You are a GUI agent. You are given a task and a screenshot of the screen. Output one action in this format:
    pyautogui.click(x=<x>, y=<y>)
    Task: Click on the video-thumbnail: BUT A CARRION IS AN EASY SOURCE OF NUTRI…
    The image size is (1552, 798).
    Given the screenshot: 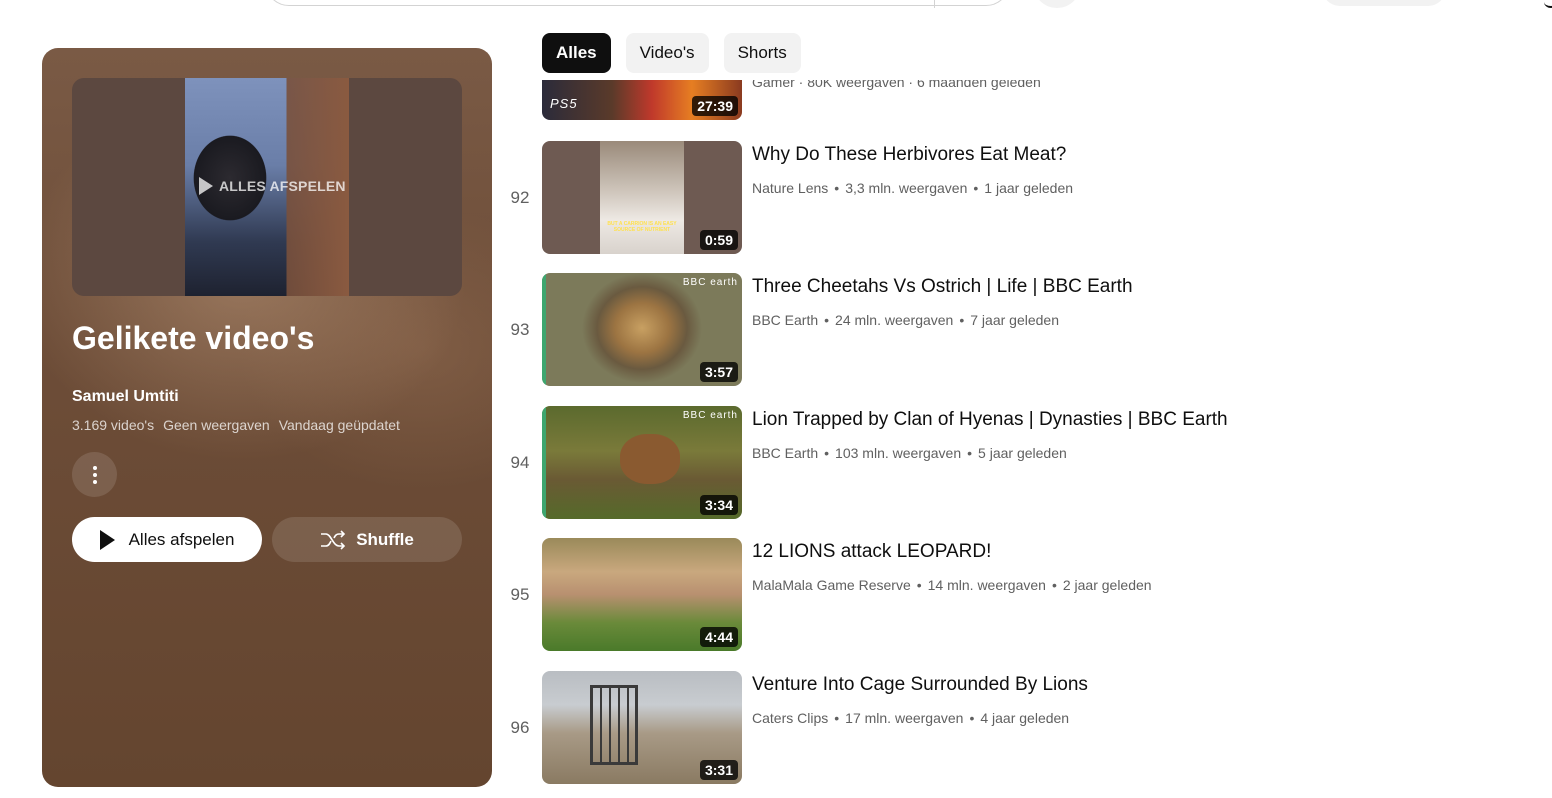 What is the action you would take?
    pyautogui.click(x=642, y=197)
    